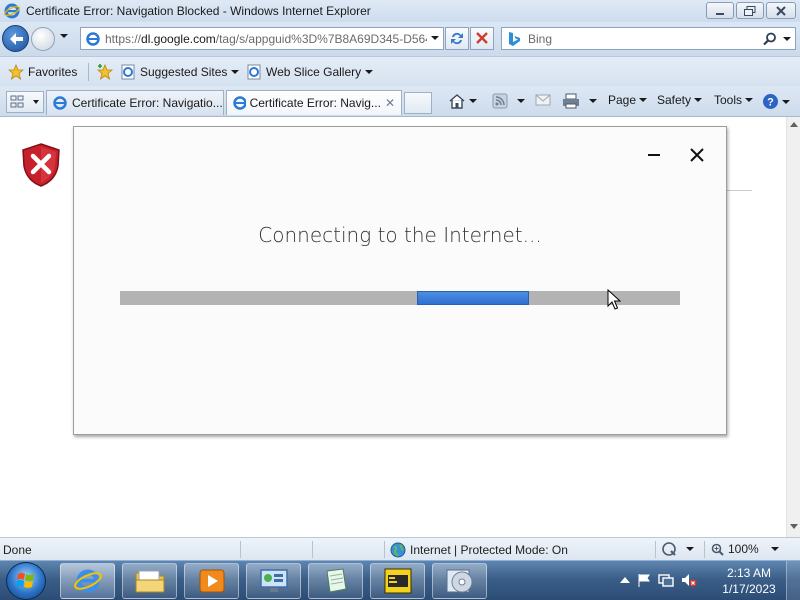 The width and height of the screenshot is (800, 600). I want to click on tab-certificate-error-2: Certificate Error: Navig... ✕, so click(314, 102).